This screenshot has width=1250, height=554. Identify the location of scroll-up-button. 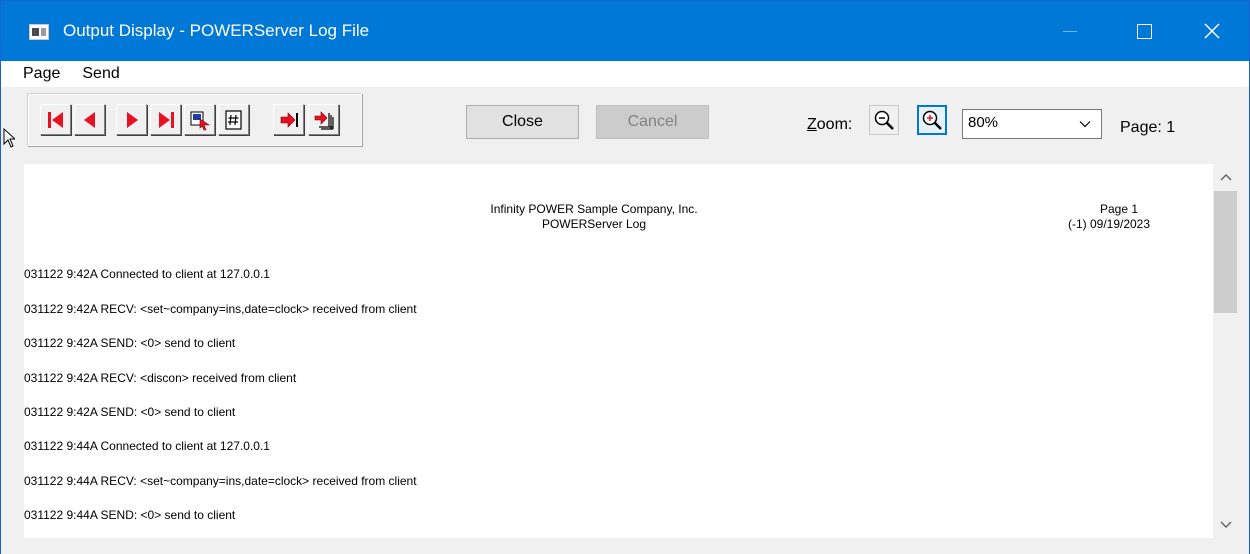
(1225, 177).